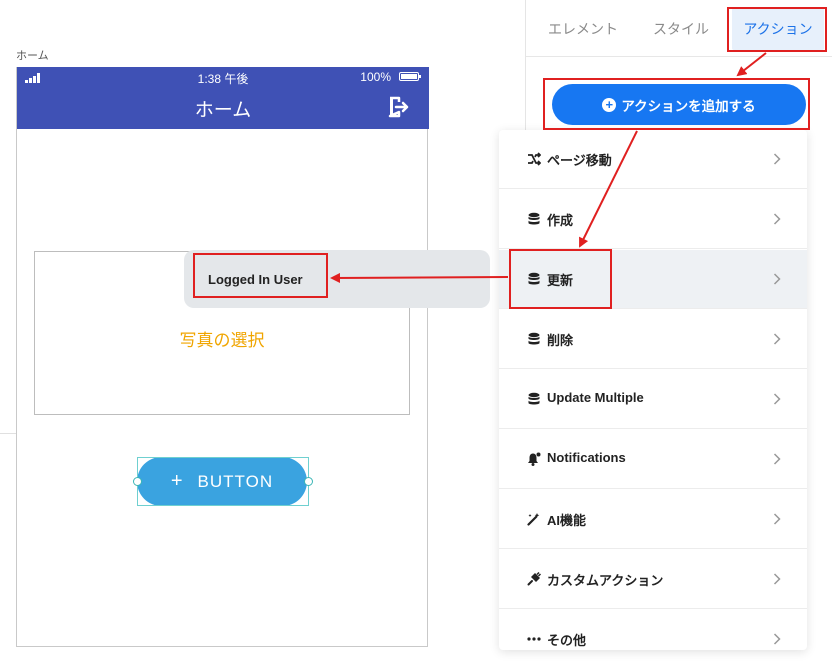 Image resolution: width=832 pixels, height=669 pixels. Describe the element at coordinates (419, 277) in the screenshot. I see `arrow-update-to-user` at that location.